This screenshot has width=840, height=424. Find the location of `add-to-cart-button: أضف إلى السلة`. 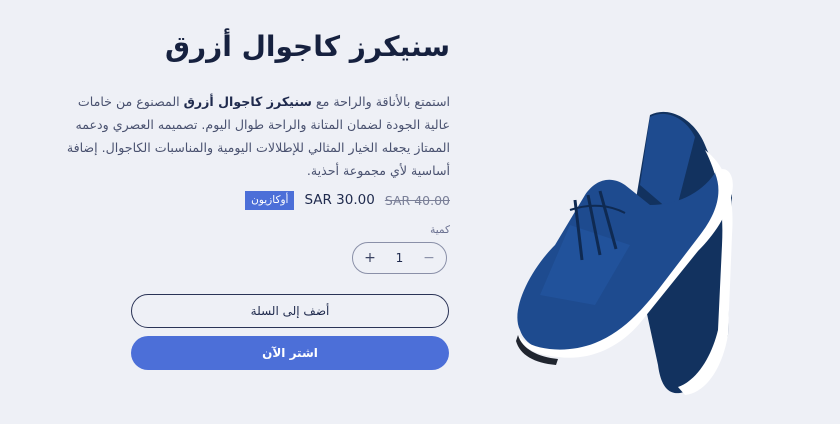

add-to-cart-button: أضف إلى السلة is located at coordinates (290, 311).